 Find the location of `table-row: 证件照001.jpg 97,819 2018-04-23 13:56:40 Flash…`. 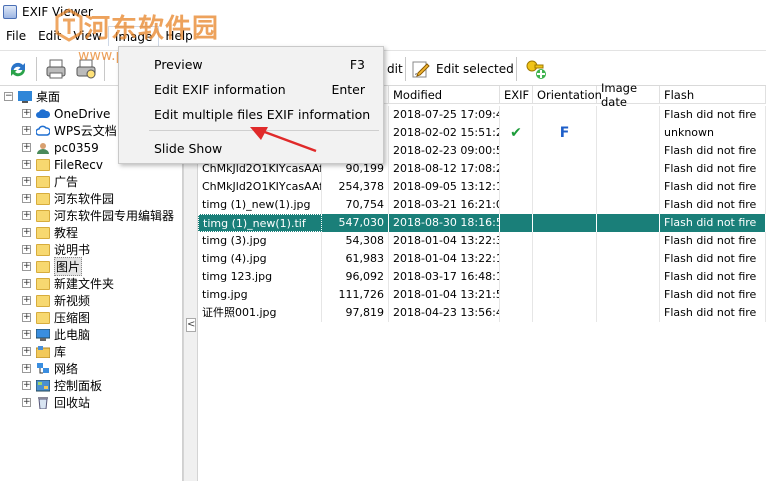

table-row: 证件照001.jpg 97,819 2018-04-23 13:56:40 Flash… is located at coordinates (482, 313).